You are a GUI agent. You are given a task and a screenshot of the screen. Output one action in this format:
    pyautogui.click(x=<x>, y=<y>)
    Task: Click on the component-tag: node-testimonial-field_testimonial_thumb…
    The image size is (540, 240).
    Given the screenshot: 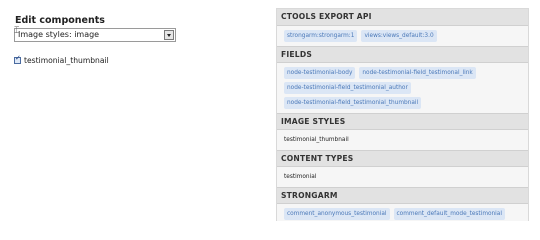 What is the action you would take?
    pyautogui.click(x=353, y=103)
    